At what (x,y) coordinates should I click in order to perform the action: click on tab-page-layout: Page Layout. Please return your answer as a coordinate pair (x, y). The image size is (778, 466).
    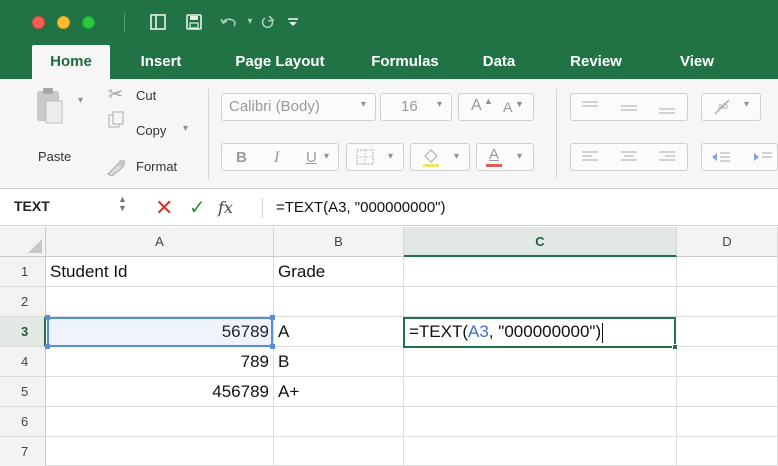
    Looking at the image, I should click on (280, 62).